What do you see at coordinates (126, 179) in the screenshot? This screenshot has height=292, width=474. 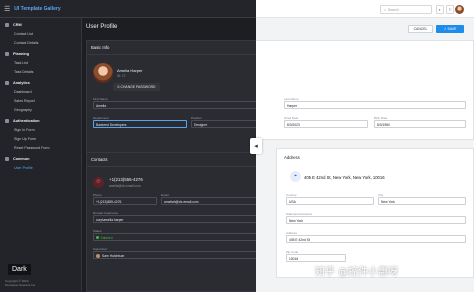 I see `contact-phone-display: +1(213)555-4276` at bounding box center [126, 179].